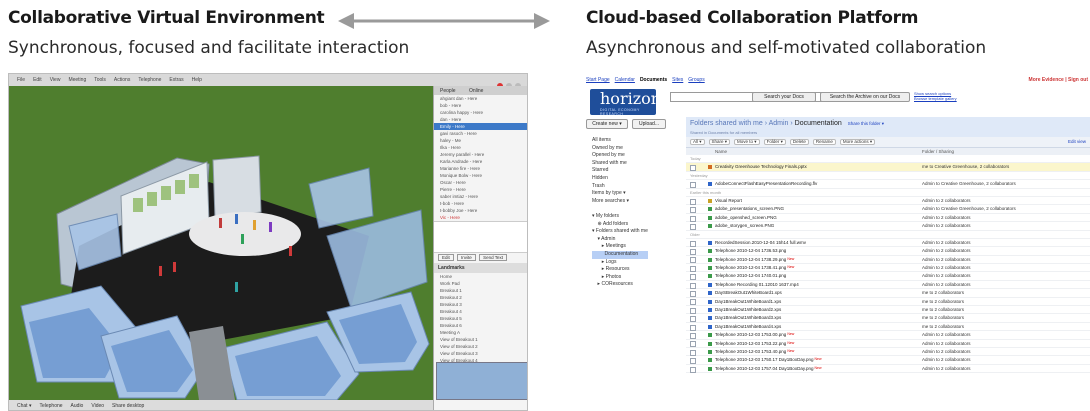 The image size is (1090, 411). I want to click on landmark-item: Breakout 4, so click(480, 311).